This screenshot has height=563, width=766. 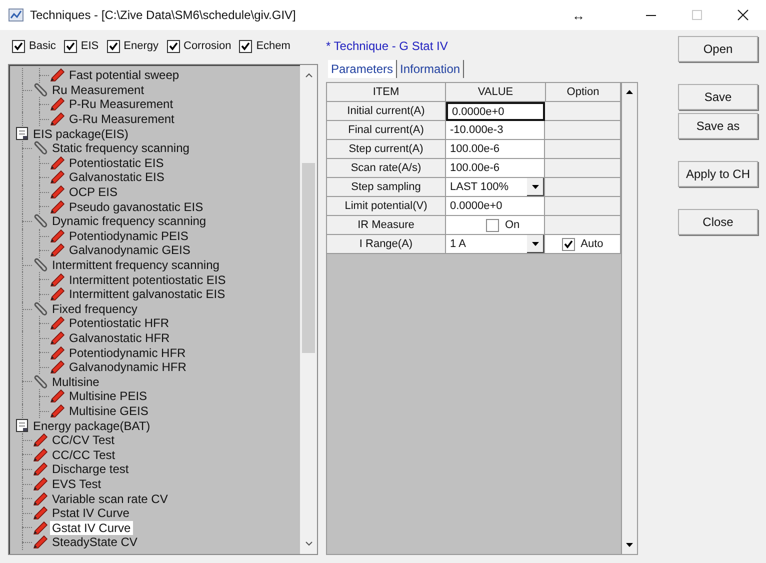 I want to click on tree-item: Multisine, so click(x=76, y=381).